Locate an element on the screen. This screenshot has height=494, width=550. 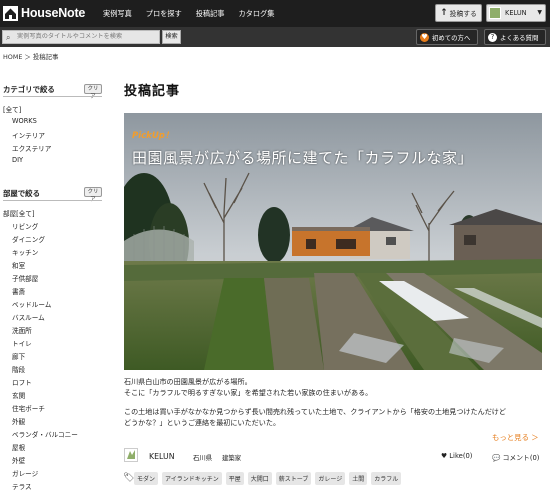
post-button: ↑ 投稿する is located at coordinates (458, 13).